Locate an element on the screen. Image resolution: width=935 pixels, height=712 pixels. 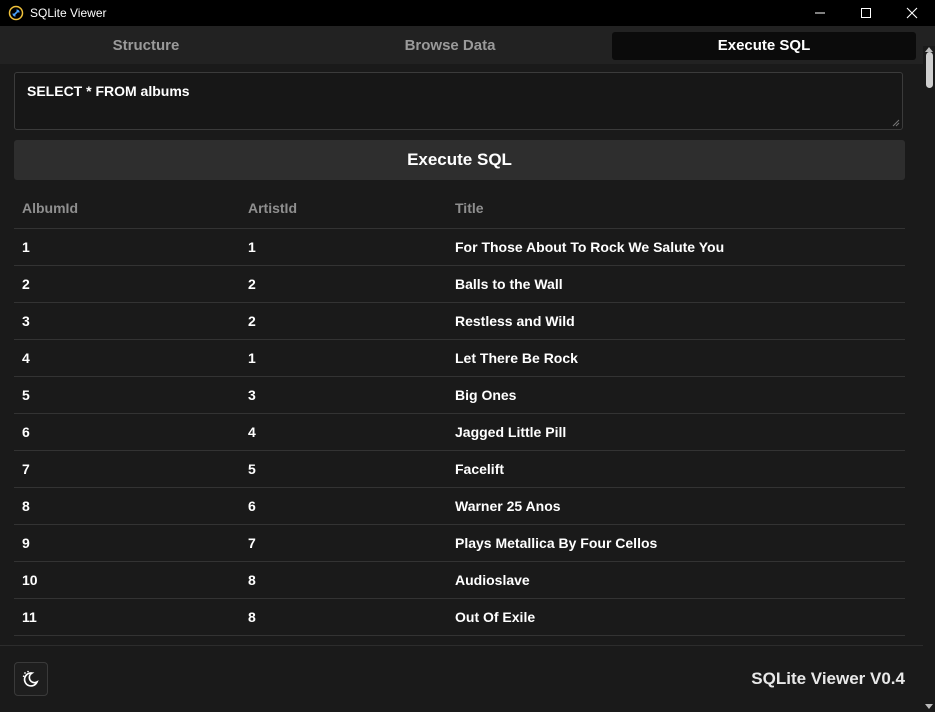
cell-albumid: 3 is located at coordinates (127, 321).